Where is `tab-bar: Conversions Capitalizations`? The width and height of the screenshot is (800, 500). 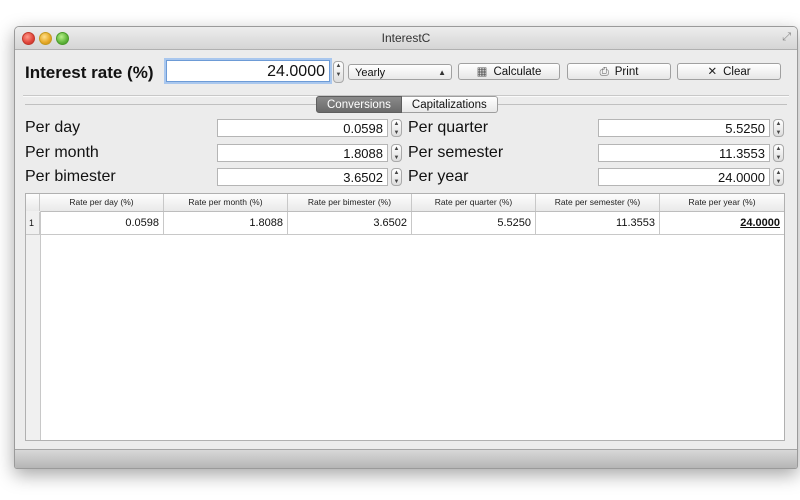 tab-bar: Conversions Capitalizations is located at coordinates (407, 104).